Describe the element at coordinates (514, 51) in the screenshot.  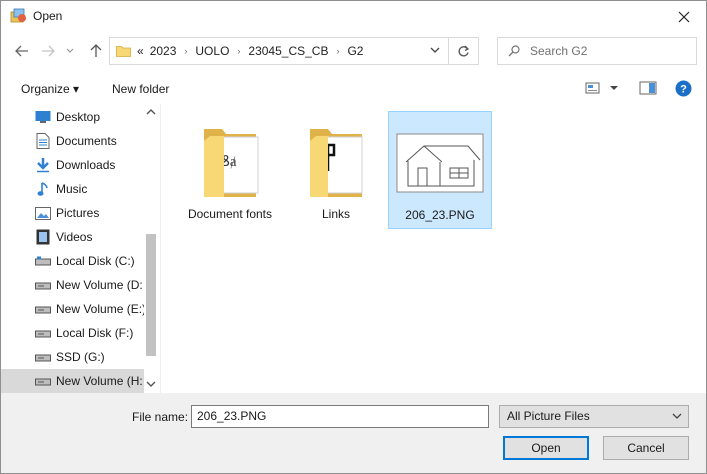
I see `search-icon` at that location.